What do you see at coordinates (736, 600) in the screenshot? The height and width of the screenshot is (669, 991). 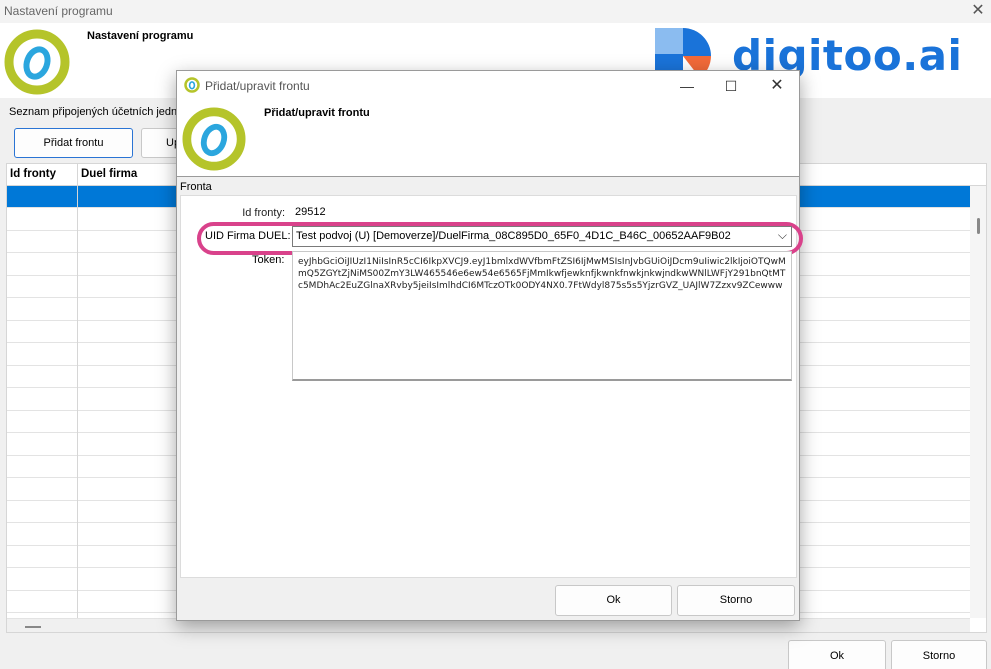 I see `dialog-cancel-button: Storno` at bounding box center [736, 600].